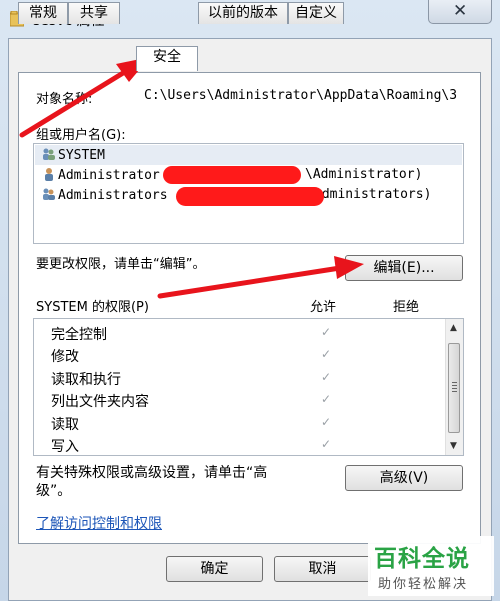 This screenshot has width=500, height=601. I want to click on permission-read: 读取, so click(65, 425).